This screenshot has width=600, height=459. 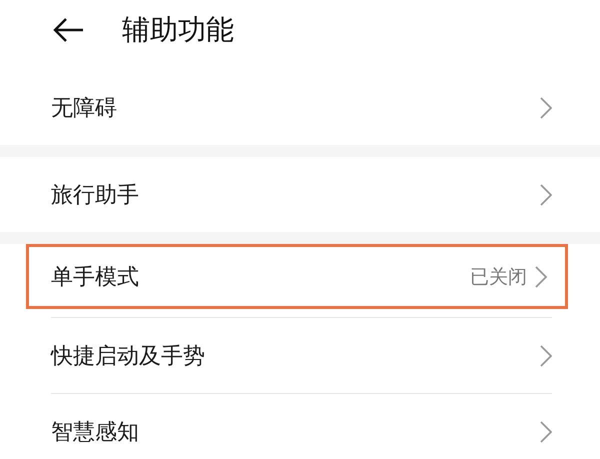 I want to click on settings-row: 快捷启动及手势, so click(x=301, y=355).